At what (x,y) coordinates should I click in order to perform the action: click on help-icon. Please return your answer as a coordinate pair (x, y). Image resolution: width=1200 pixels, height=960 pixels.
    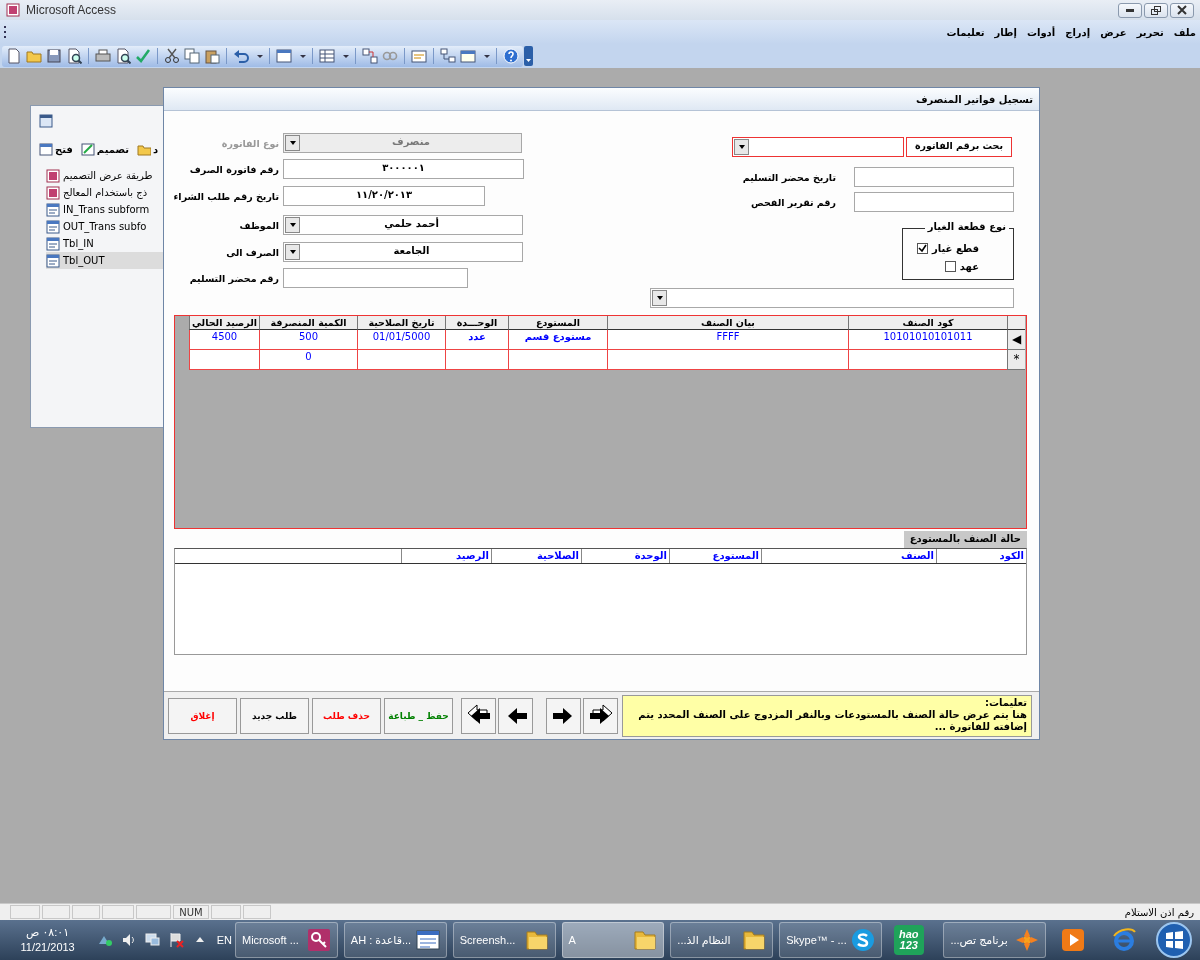
    Looking at the image, I should click on (511, 56).